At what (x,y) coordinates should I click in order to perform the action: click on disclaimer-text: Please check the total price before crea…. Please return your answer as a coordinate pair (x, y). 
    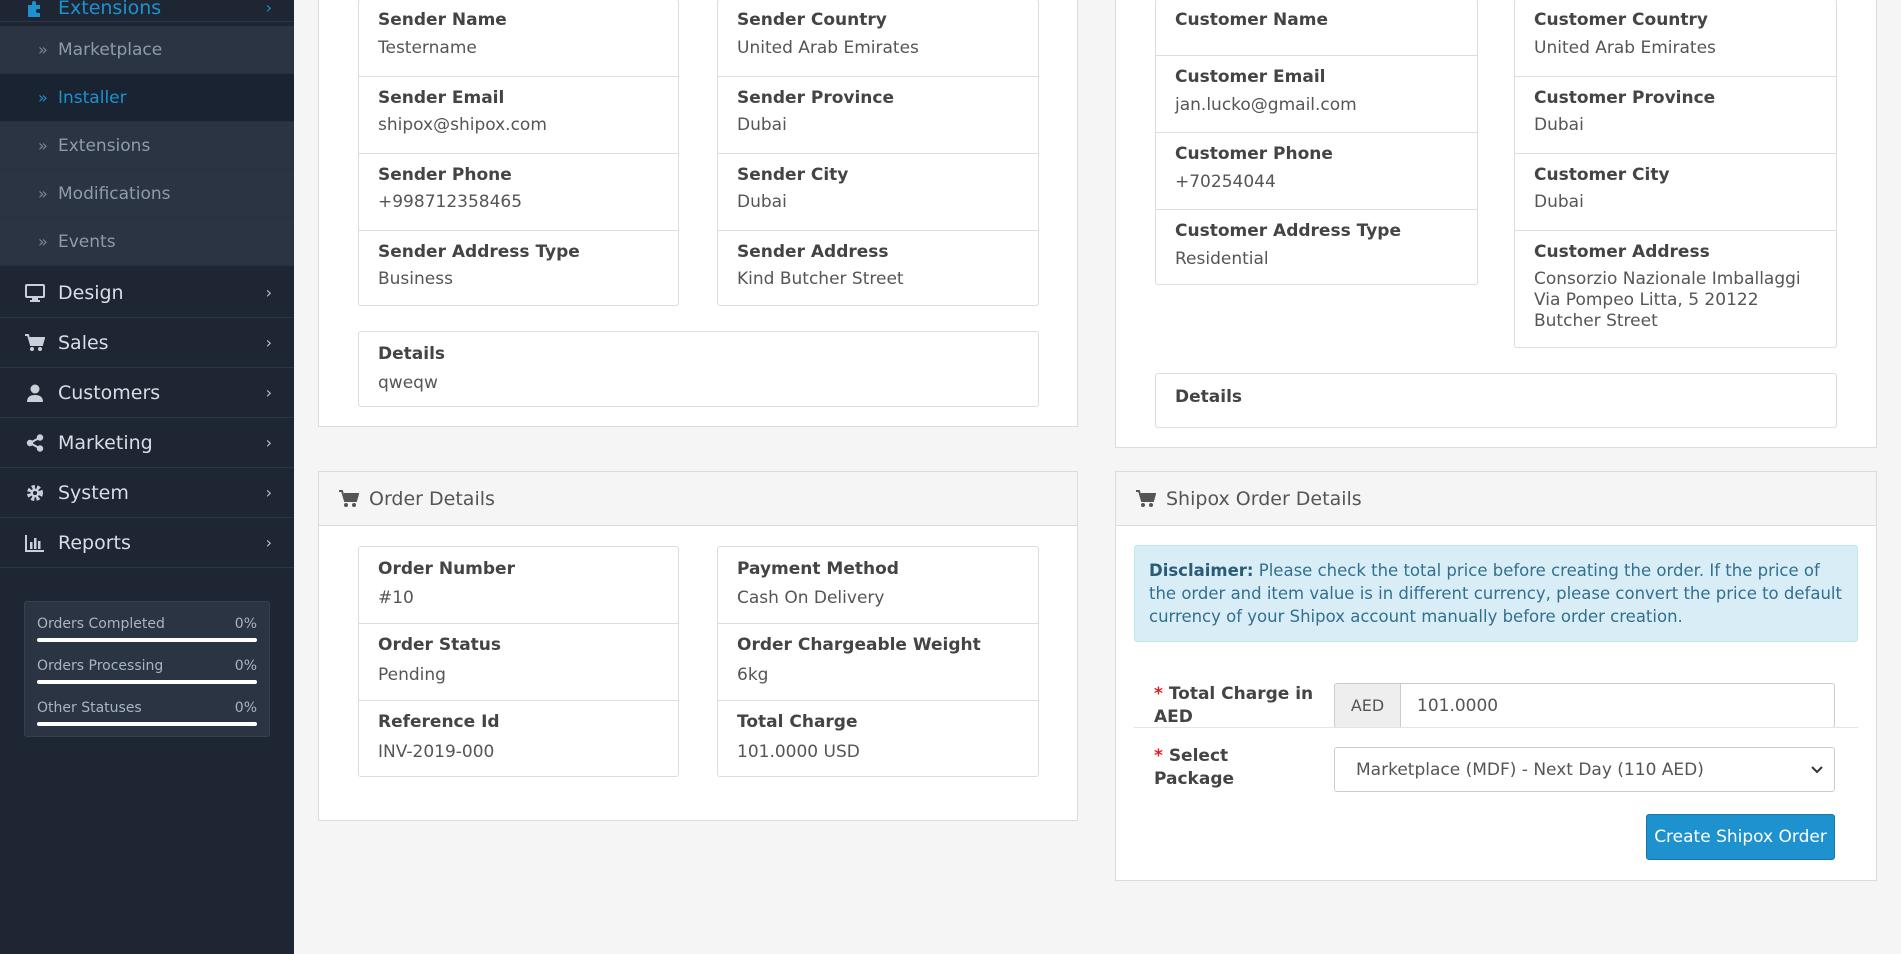
    Looking at the image, I should click on (1495, 593).